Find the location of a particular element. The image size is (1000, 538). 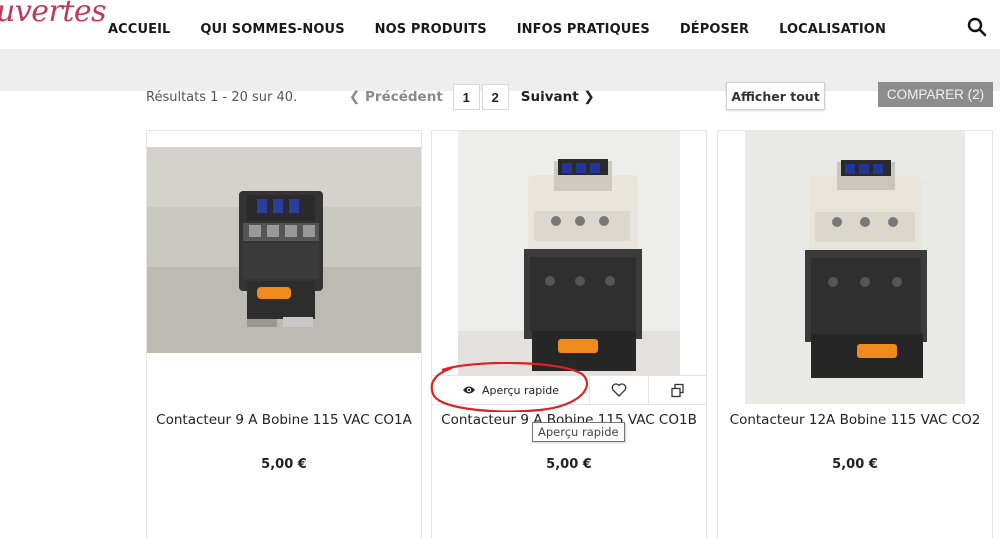

search-icon is located at coordinates (977, 27).